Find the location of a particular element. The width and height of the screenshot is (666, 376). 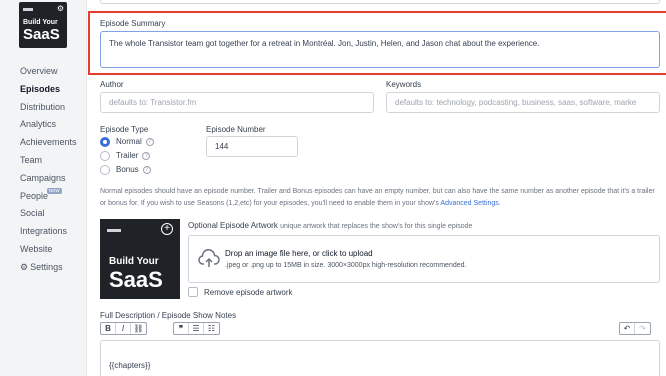

link-icon: ⛓ is located at coordinates (138, 328).